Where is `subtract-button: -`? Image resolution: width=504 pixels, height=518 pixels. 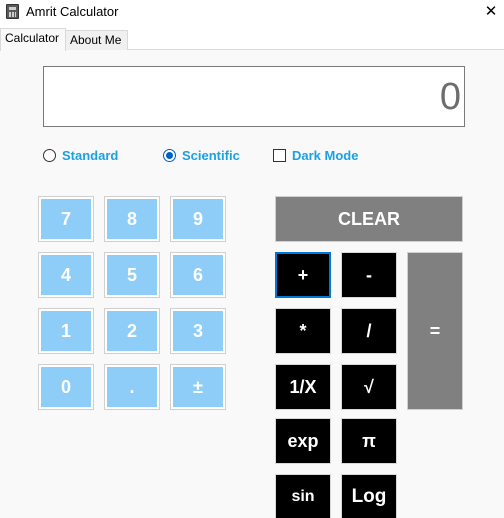 subtract-button: - is located at coordinates (369, 275).